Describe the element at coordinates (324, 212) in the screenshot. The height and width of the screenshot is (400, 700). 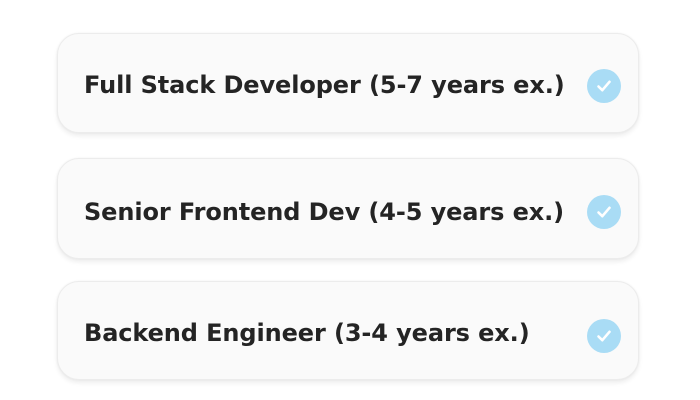
I see `option-label: Senior Frontend Dev (4-5 years ex.)` at that location.